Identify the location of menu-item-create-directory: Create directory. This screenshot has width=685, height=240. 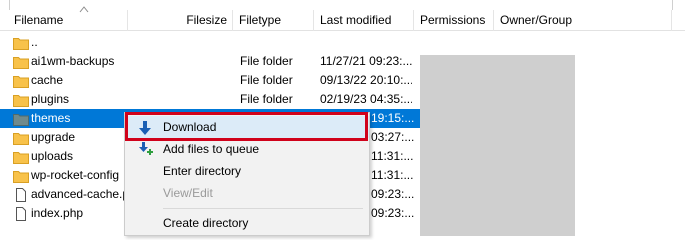
(247, 223).